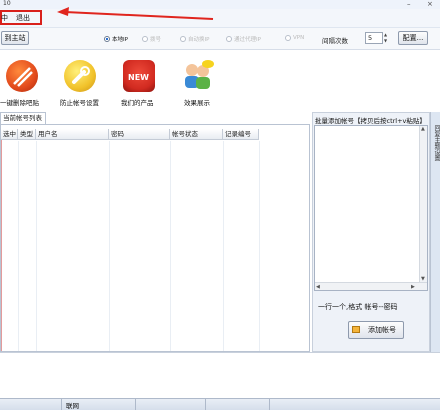  Describe the element at coordinates (80, 76) in the screenshot. I see `wrench-icon` at that location.